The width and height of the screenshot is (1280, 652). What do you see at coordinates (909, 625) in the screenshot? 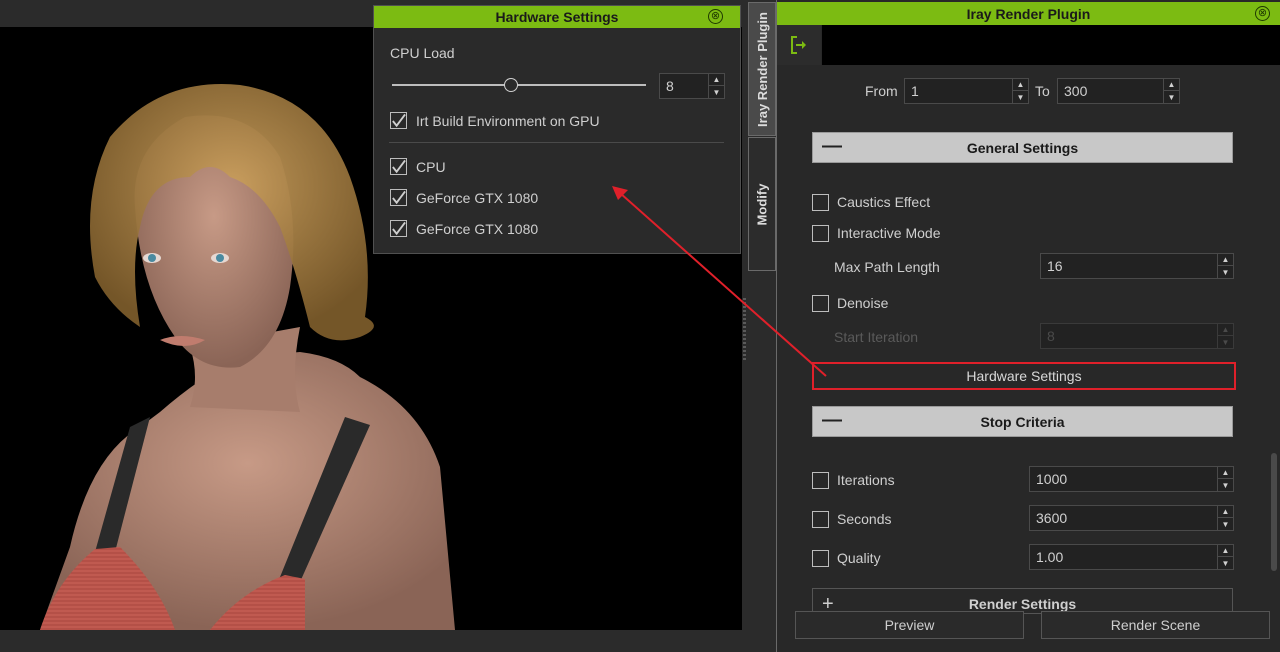
I see `preview-button: Preview` at bounding box center [909, 625].